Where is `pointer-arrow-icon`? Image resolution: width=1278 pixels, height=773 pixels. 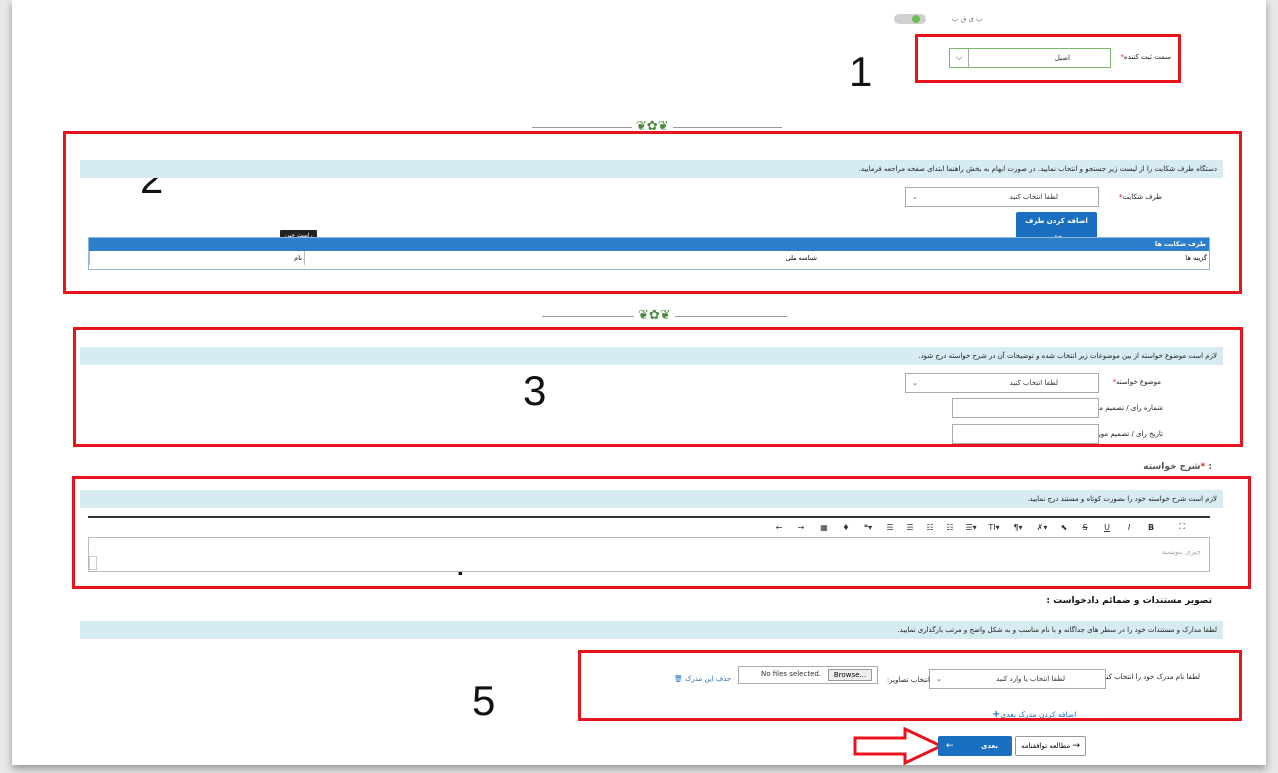
pointer-arrow-icon is located at coordinates (899, 746).